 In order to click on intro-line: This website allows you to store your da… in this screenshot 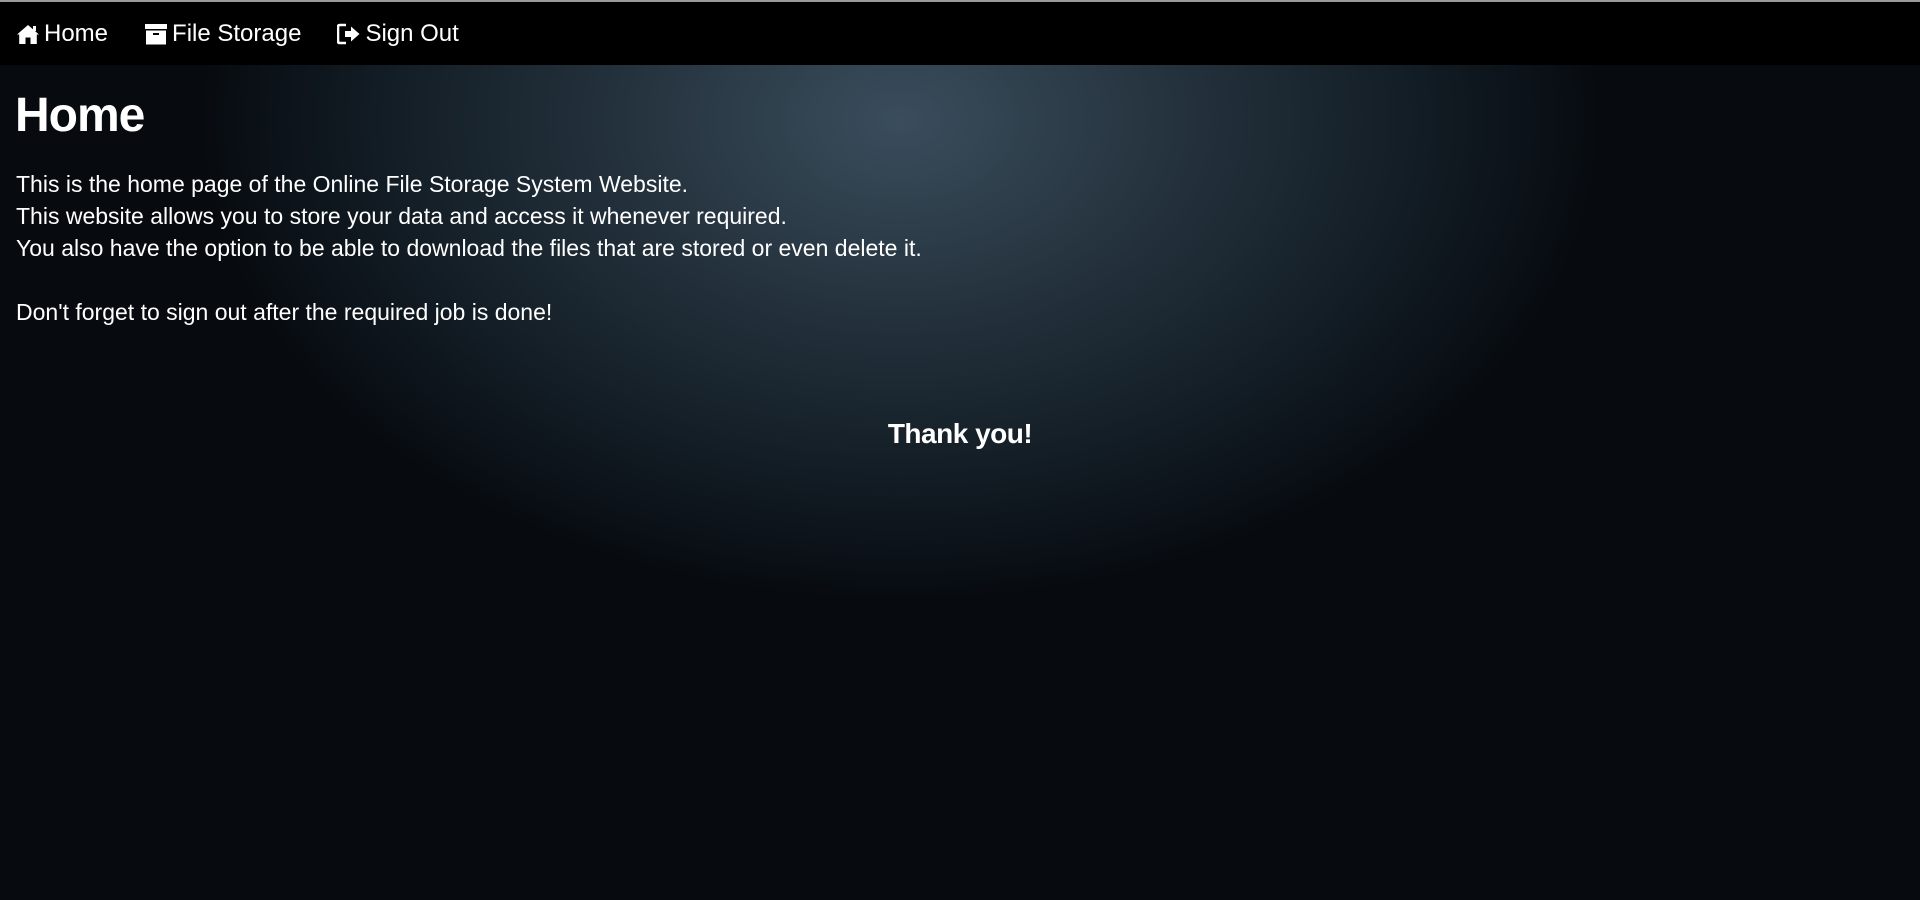, I will do `click(401, 216)`.